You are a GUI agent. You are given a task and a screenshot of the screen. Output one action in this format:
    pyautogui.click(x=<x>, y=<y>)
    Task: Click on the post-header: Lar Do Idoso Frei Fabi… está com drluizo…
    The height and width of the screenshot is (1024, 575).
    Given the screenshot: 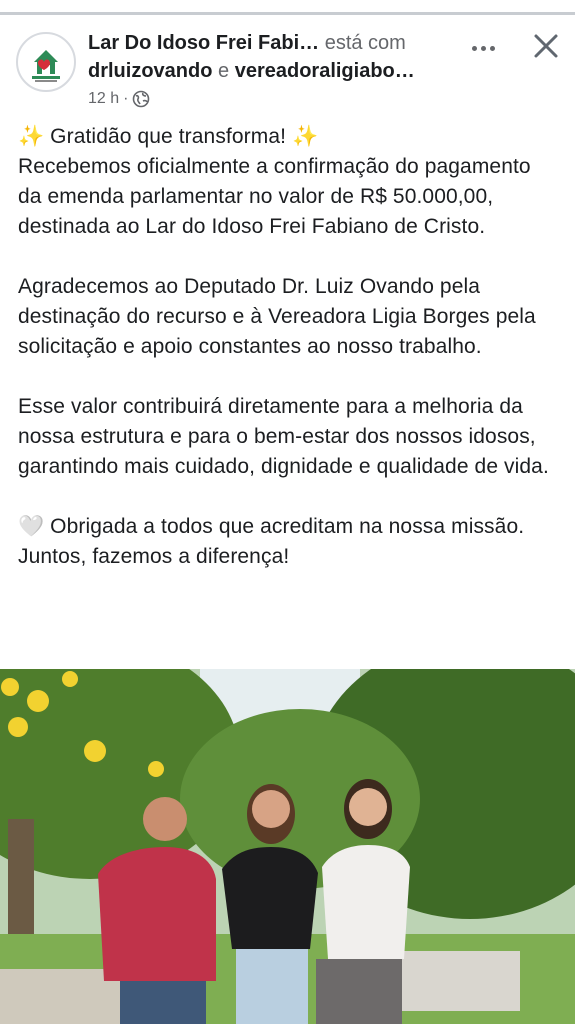 What is the action you would take?
    pyautogui.click(x=287, y=70)
    